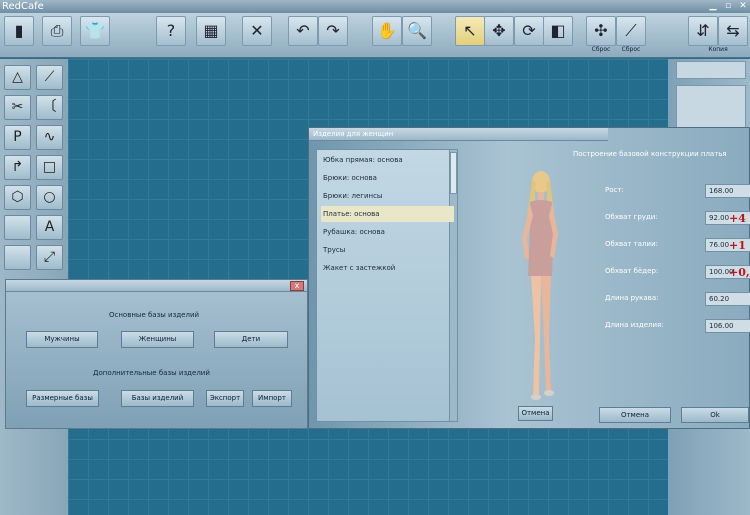 This screenshot has width=750, height=515. What do you see at coordinates (257, 31) in the screenshot?
I see `delete-icon: ✕` at bounding box center [257, 31].